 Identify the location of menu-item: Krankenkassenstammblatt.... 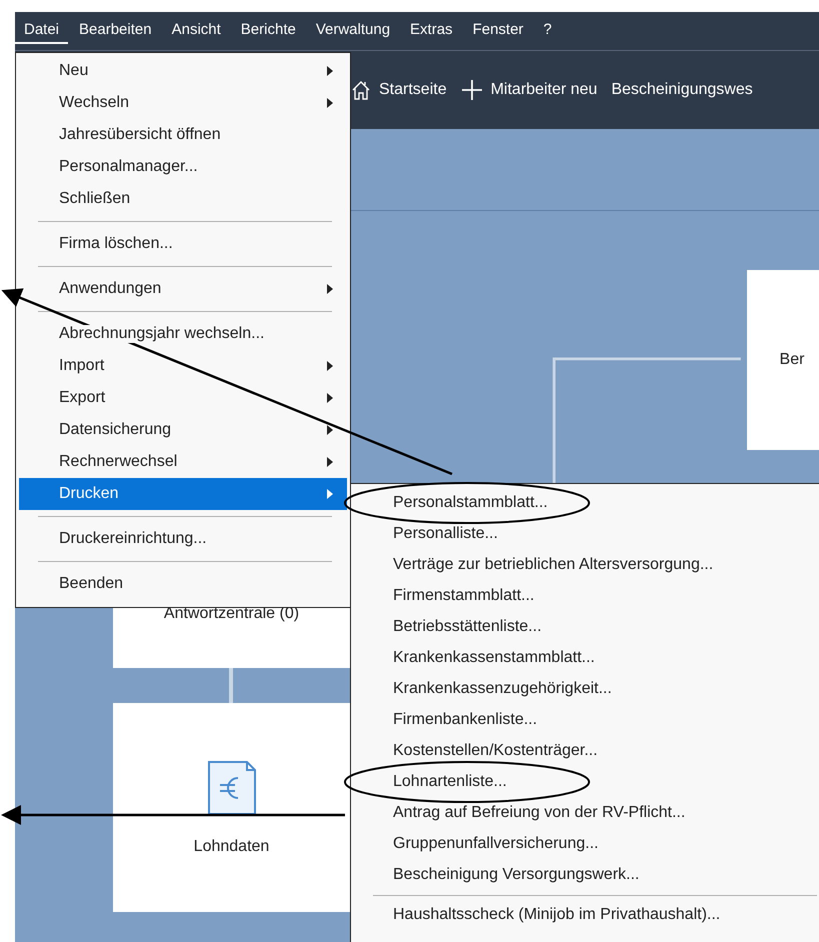
(585, 657).